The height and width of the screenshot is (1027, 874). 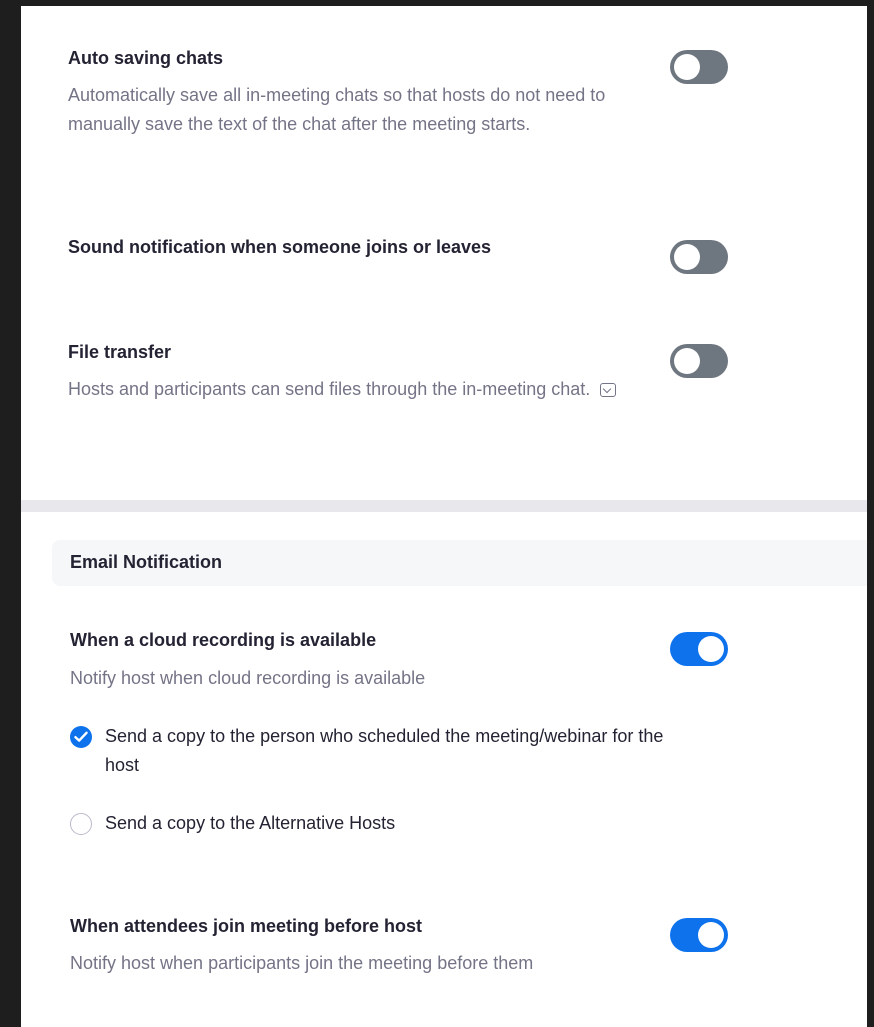 I want to click on auto-saving-chats-toggle, so click(x=699, y=67).